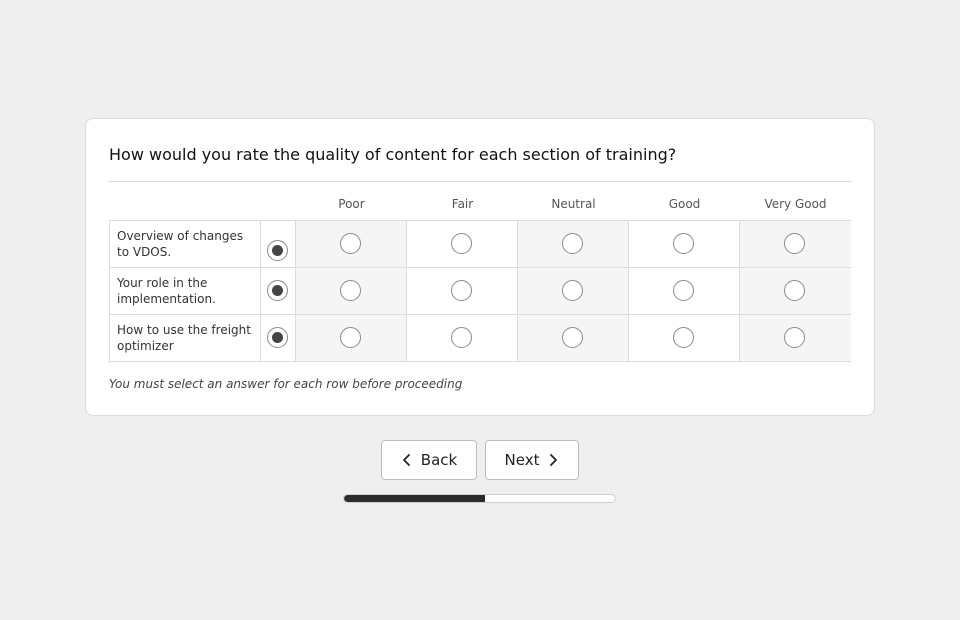  I want to click on matrix-row: Overview of changes to VDOS., so click(480, 244).